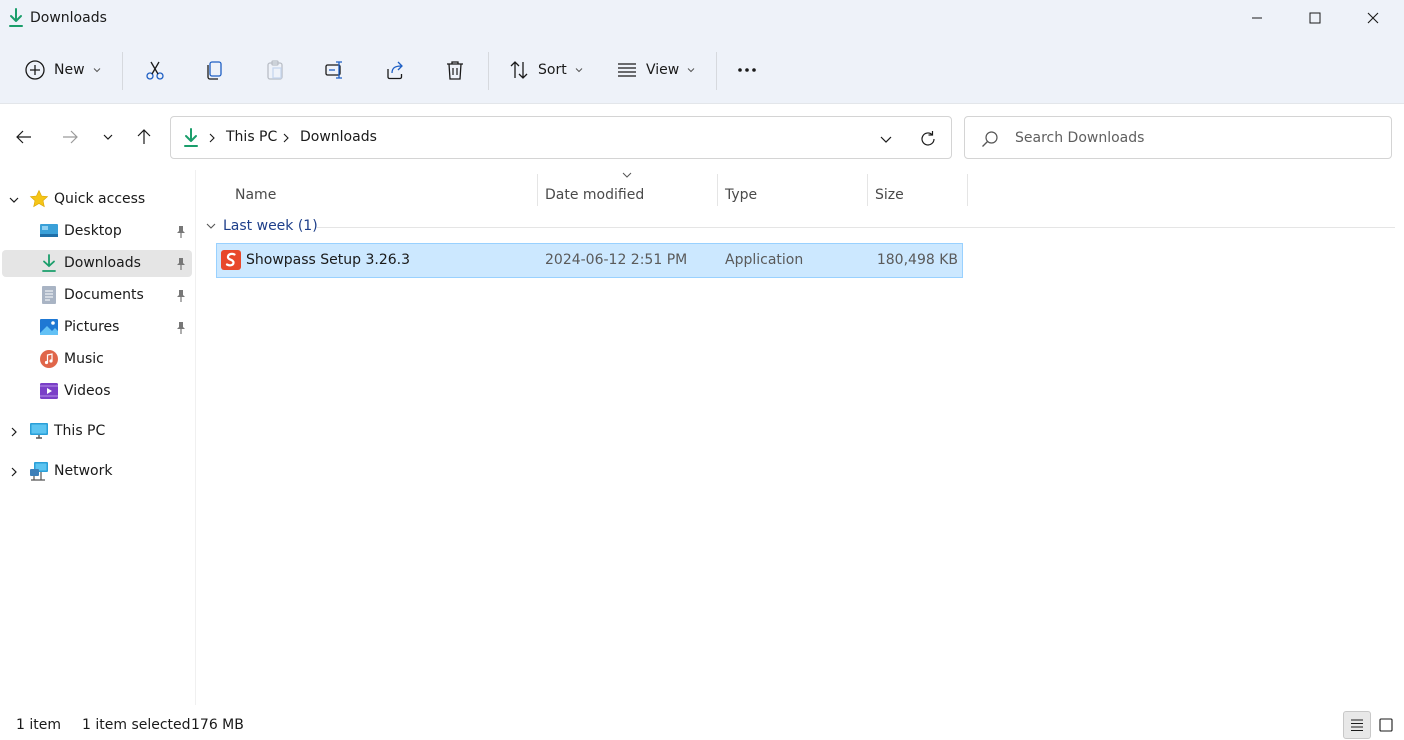 The height and width of the screenshot is (740, 1404). Describe the element at coordinates (251, 137) in the screenshot. I see `breadcrumb-this-pc: This PC` at that location.